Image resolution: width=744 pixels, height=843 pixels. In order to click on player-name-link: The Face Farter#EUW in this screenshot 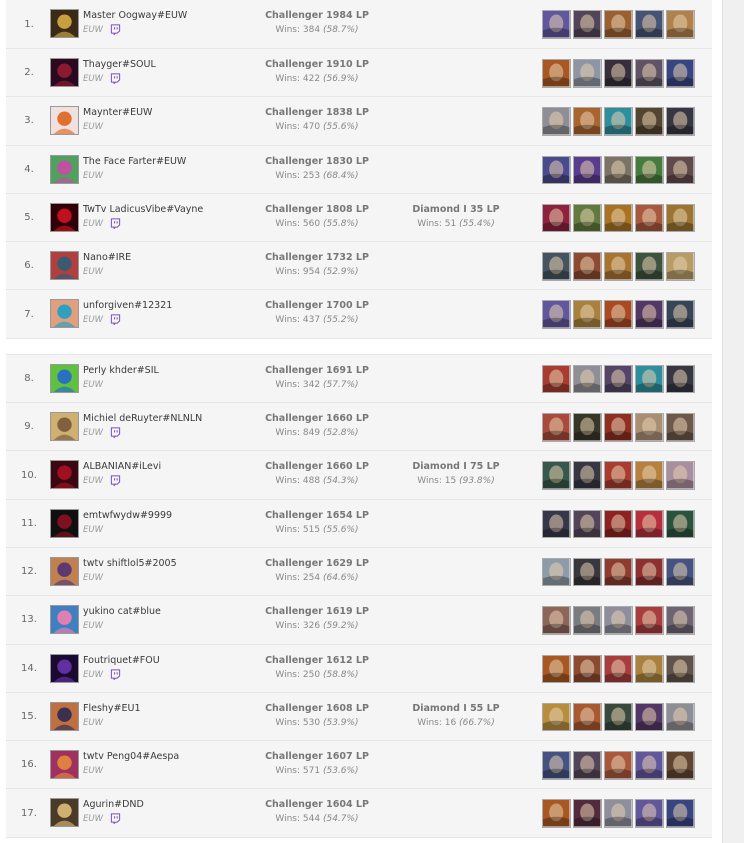, I will do `click(134, 161)`.